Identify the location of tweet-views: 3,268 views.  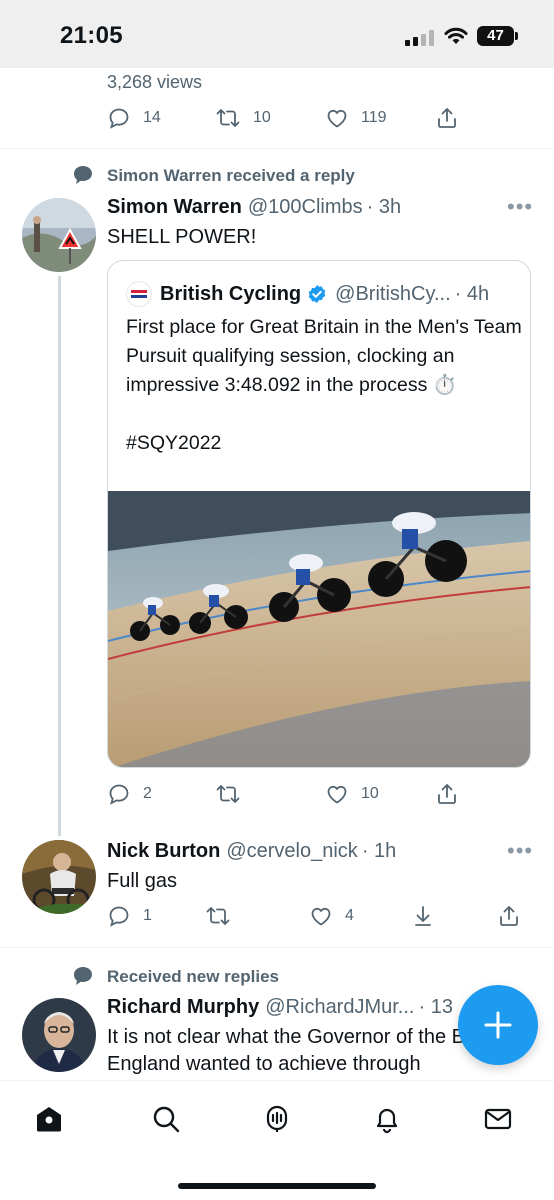
(155, 82).